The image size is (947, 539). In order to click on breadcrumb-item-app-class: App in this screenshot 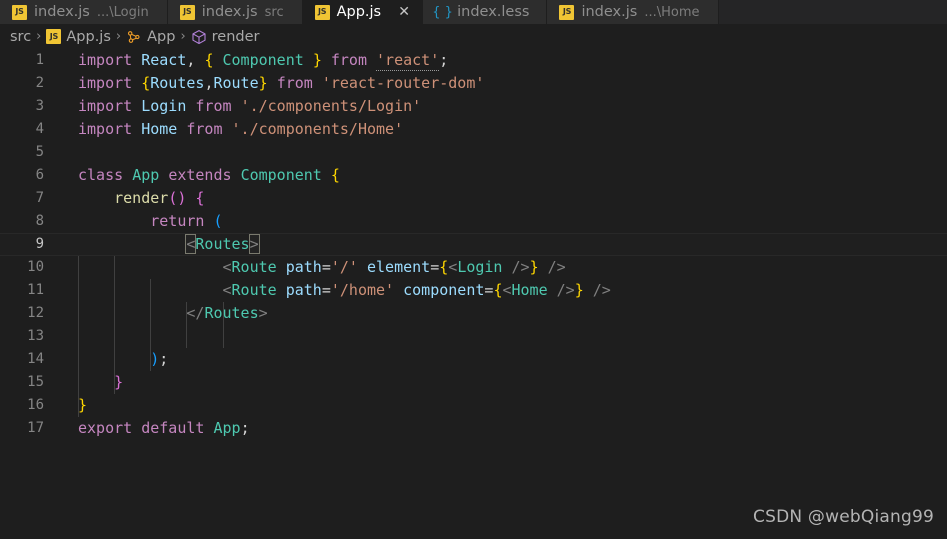, I will do `click(150, 37)`.